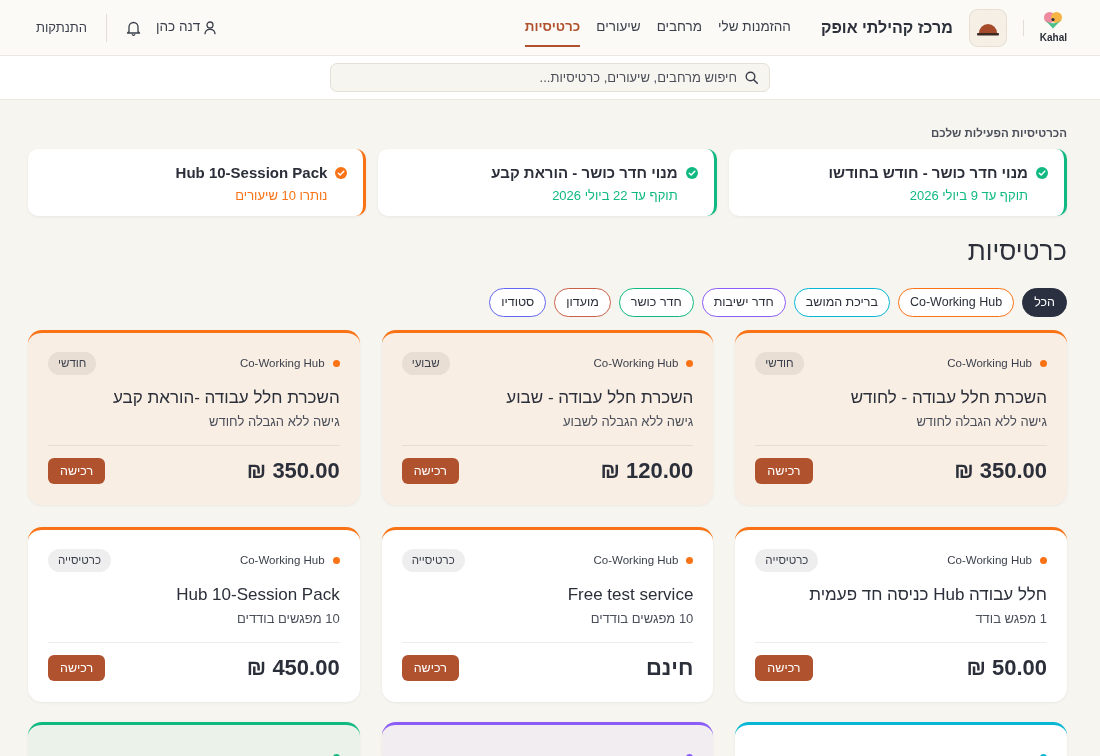 This screenshot has width=1100, height=756. Describe the element at coordinates (928, 173) in the screenshot. I see `package-name: מנוי חדר כושר - חודש בחודשו` at that location.